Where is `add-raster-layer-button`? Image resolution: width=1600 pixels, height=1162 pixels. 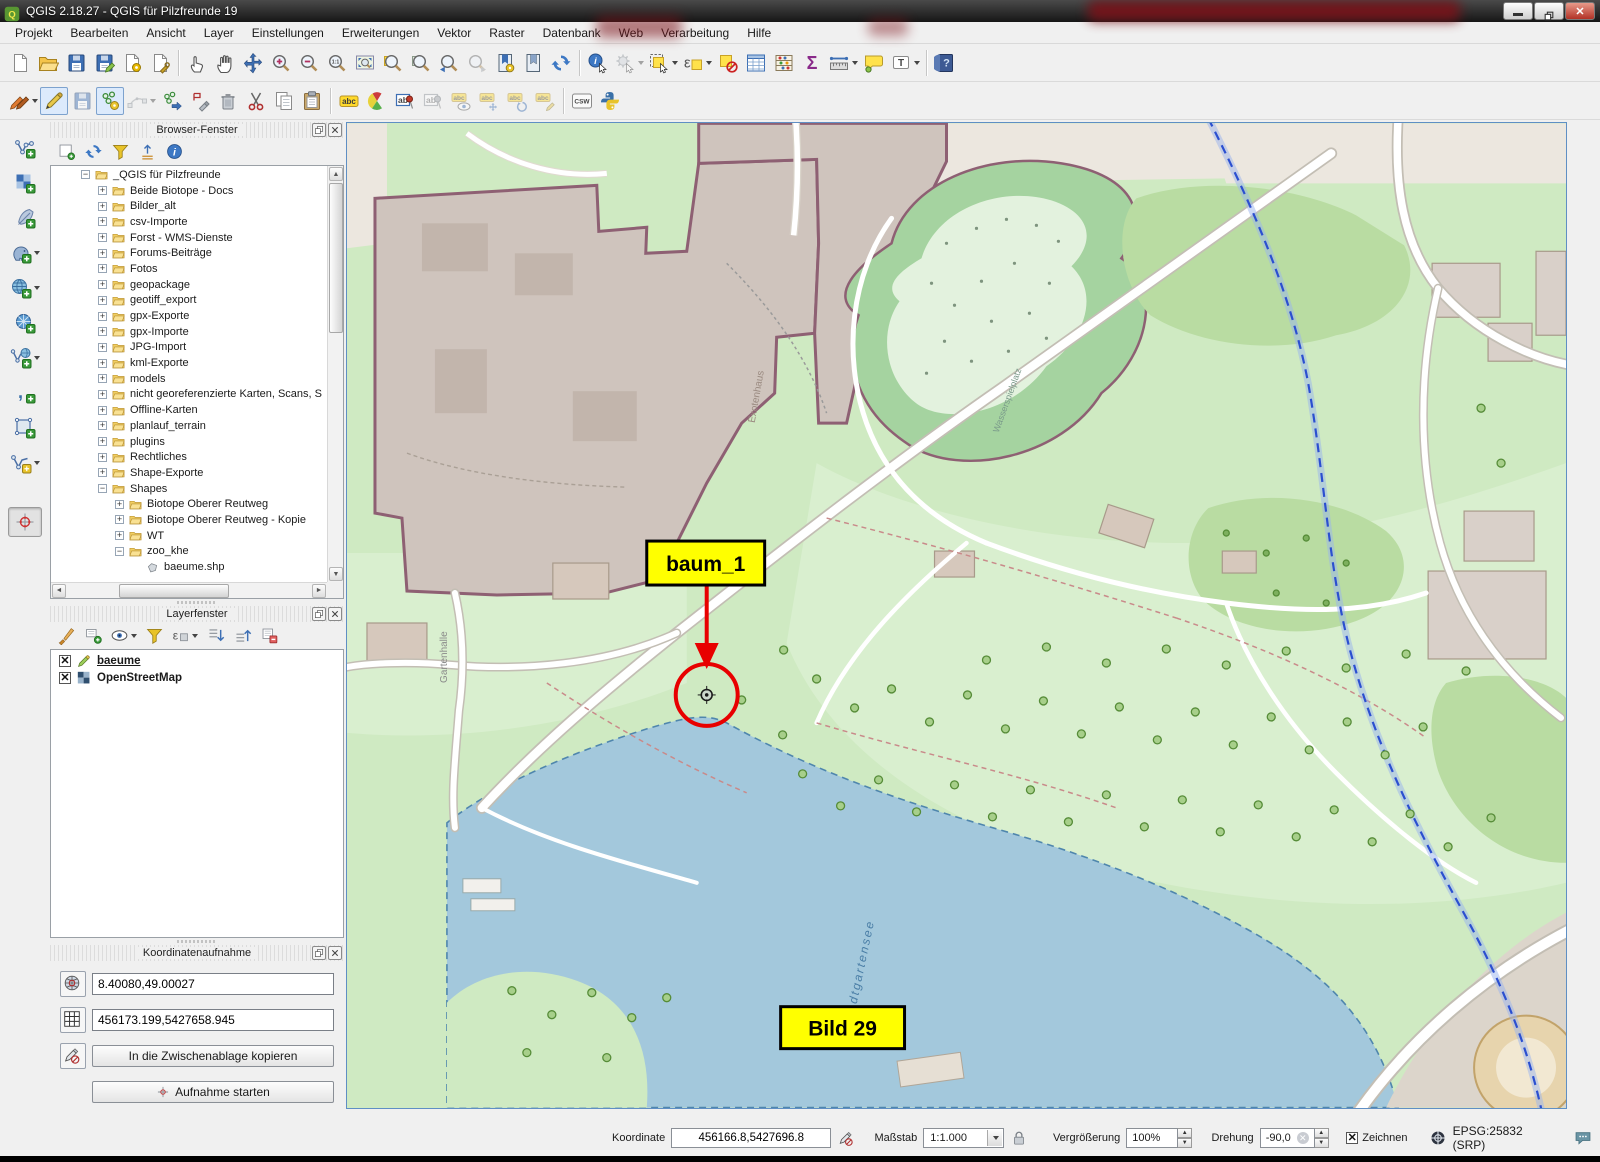 add-raster-layer-button is located at coordinates (25, 183).